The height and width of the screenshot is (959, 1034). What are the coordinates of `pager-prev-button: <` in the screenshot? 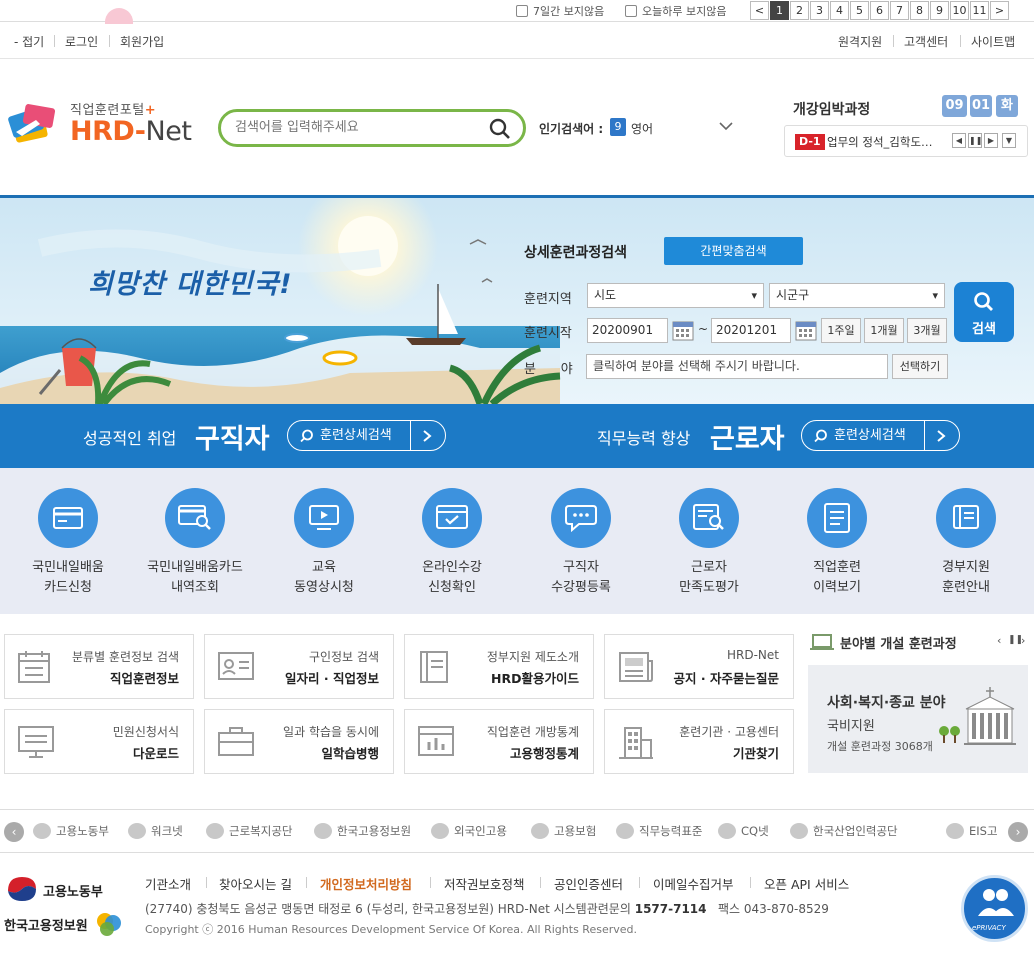 It's located at (759, 10).